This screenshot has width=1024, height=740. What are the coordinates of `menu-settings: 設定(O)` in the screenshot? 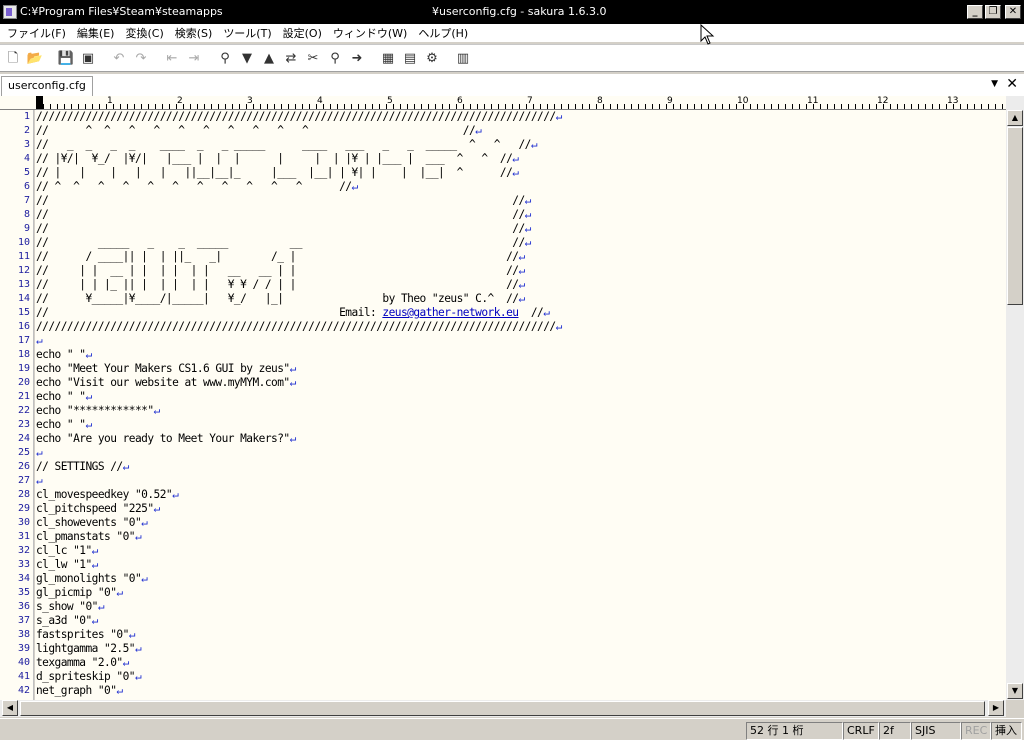 It's located at (303, 33).